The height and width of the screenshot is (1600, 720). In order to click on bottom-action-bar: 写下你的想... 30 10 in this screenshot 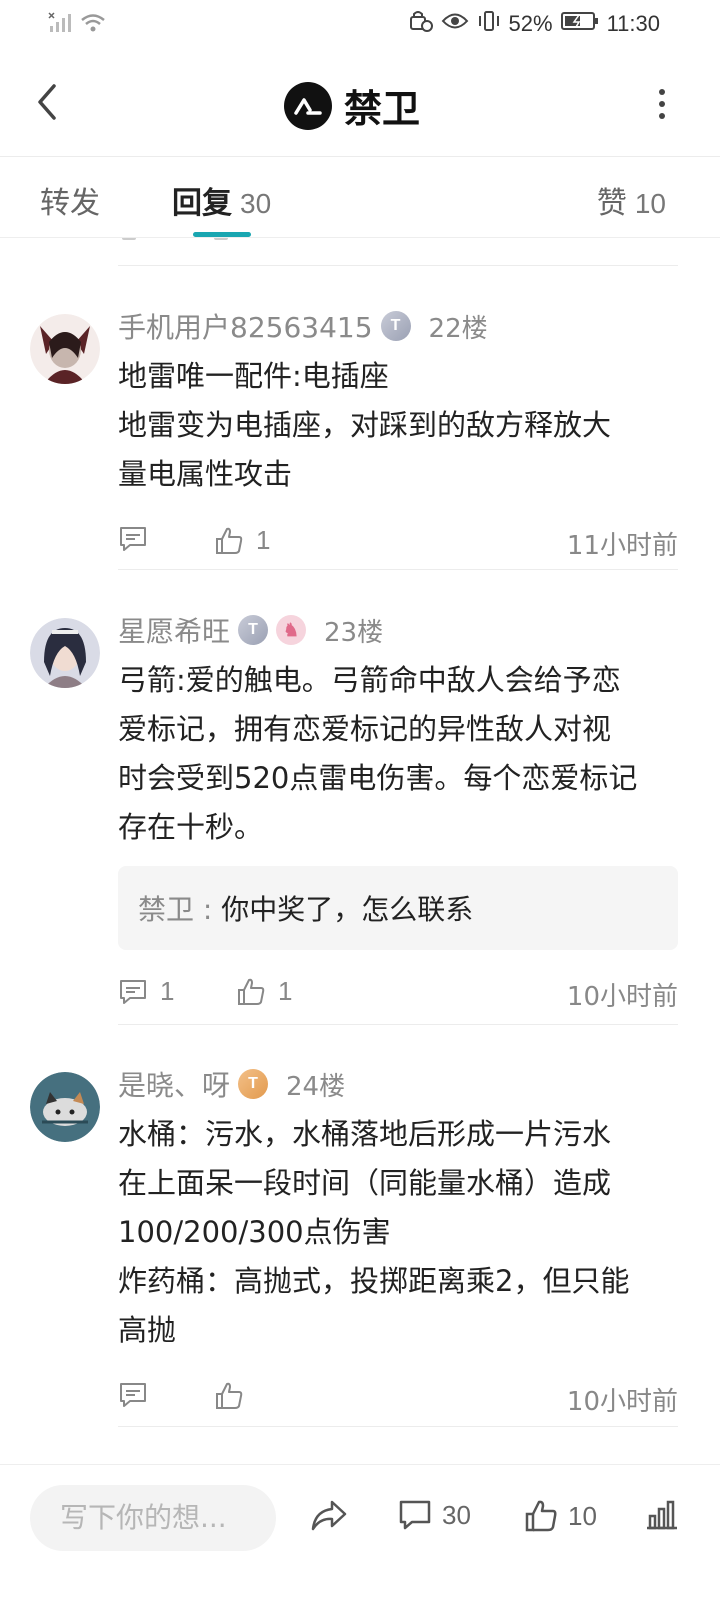, I will do `click(360, 1532)`.